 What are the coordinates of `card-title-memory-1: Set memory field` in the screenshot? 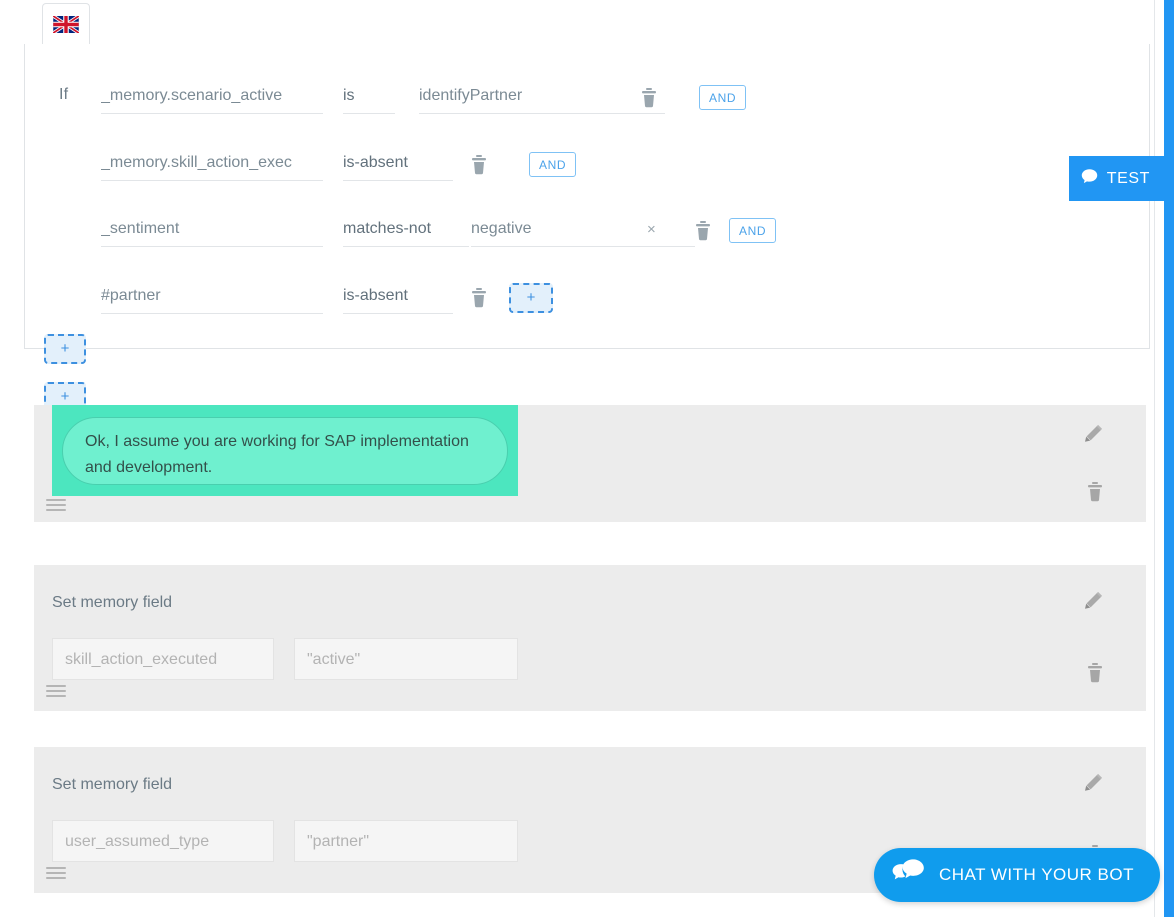 It's located at (112, 602).